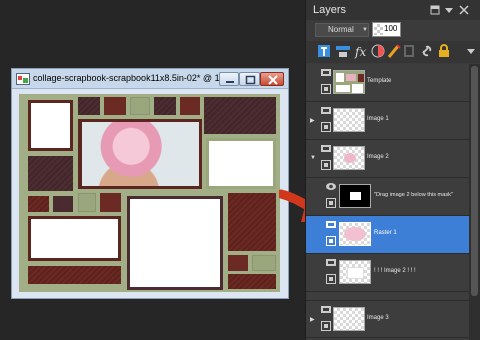 This screenshot has width=480, height=340. What do you see at coordinates (378, 29) in the screenshot?
I see `transparency-icon` at bounding box center [378, 29].